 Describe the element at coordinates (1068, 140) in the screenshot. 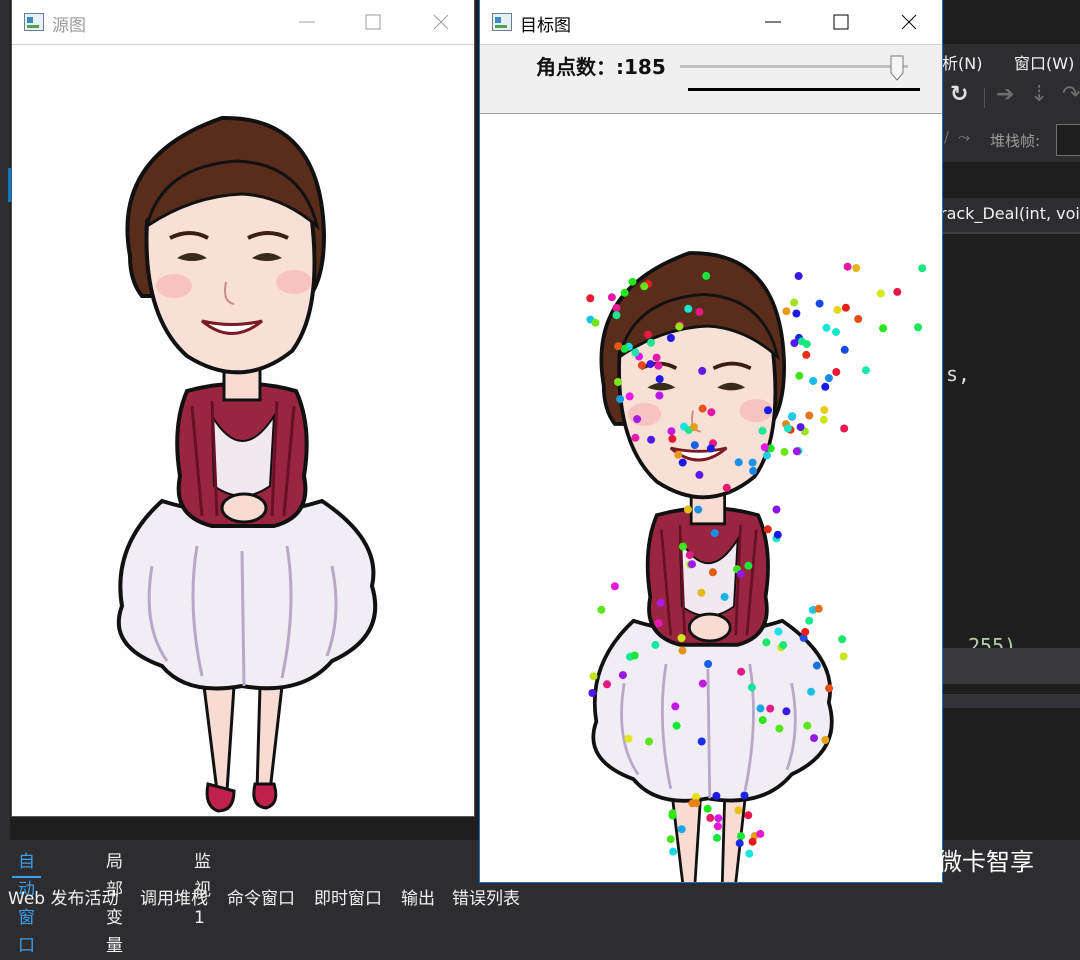

I see `stack-frame-dropdown` at that location.